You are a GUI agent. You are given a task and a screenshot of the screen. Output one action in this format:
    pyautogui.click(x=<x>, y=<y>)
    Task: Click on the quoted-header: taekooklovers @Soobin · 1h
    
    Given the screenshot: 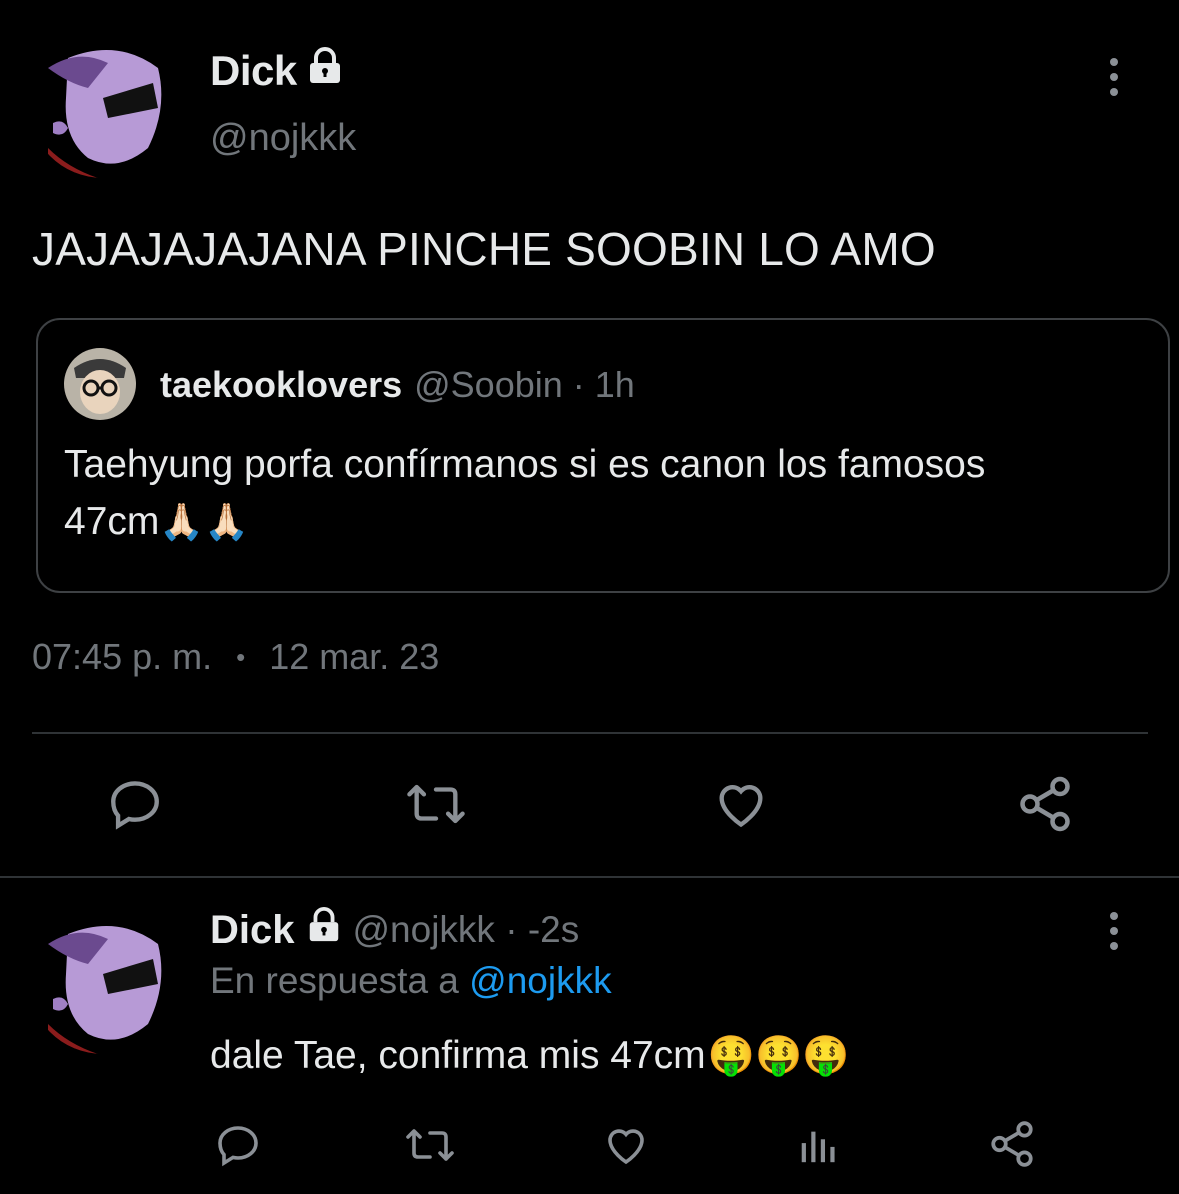 What is the action you would take?
    pyautogui.click(x=397, y=385)
    